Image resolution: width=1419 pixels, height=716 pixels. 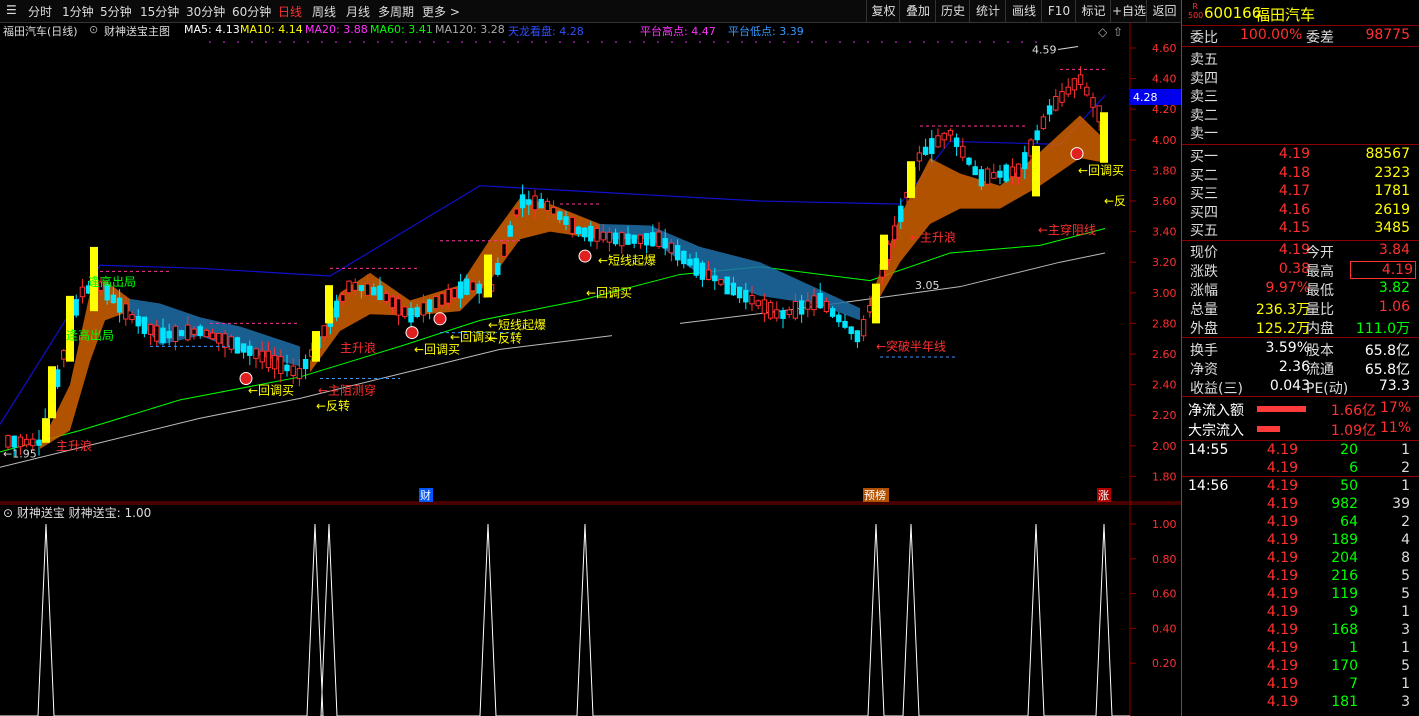 What do you see at coordinates (1058, 11) in the screenshot?
I see `toolbar-button-5: F10` at bounding box center [1058, 11].